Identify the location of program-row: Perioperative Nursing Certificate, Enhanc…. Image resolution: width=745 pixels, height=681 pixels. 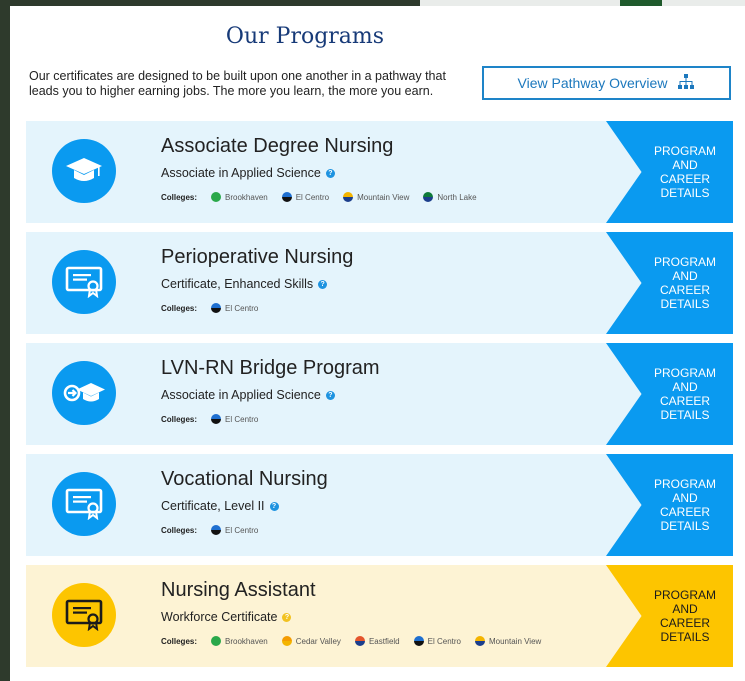
(379, 283).